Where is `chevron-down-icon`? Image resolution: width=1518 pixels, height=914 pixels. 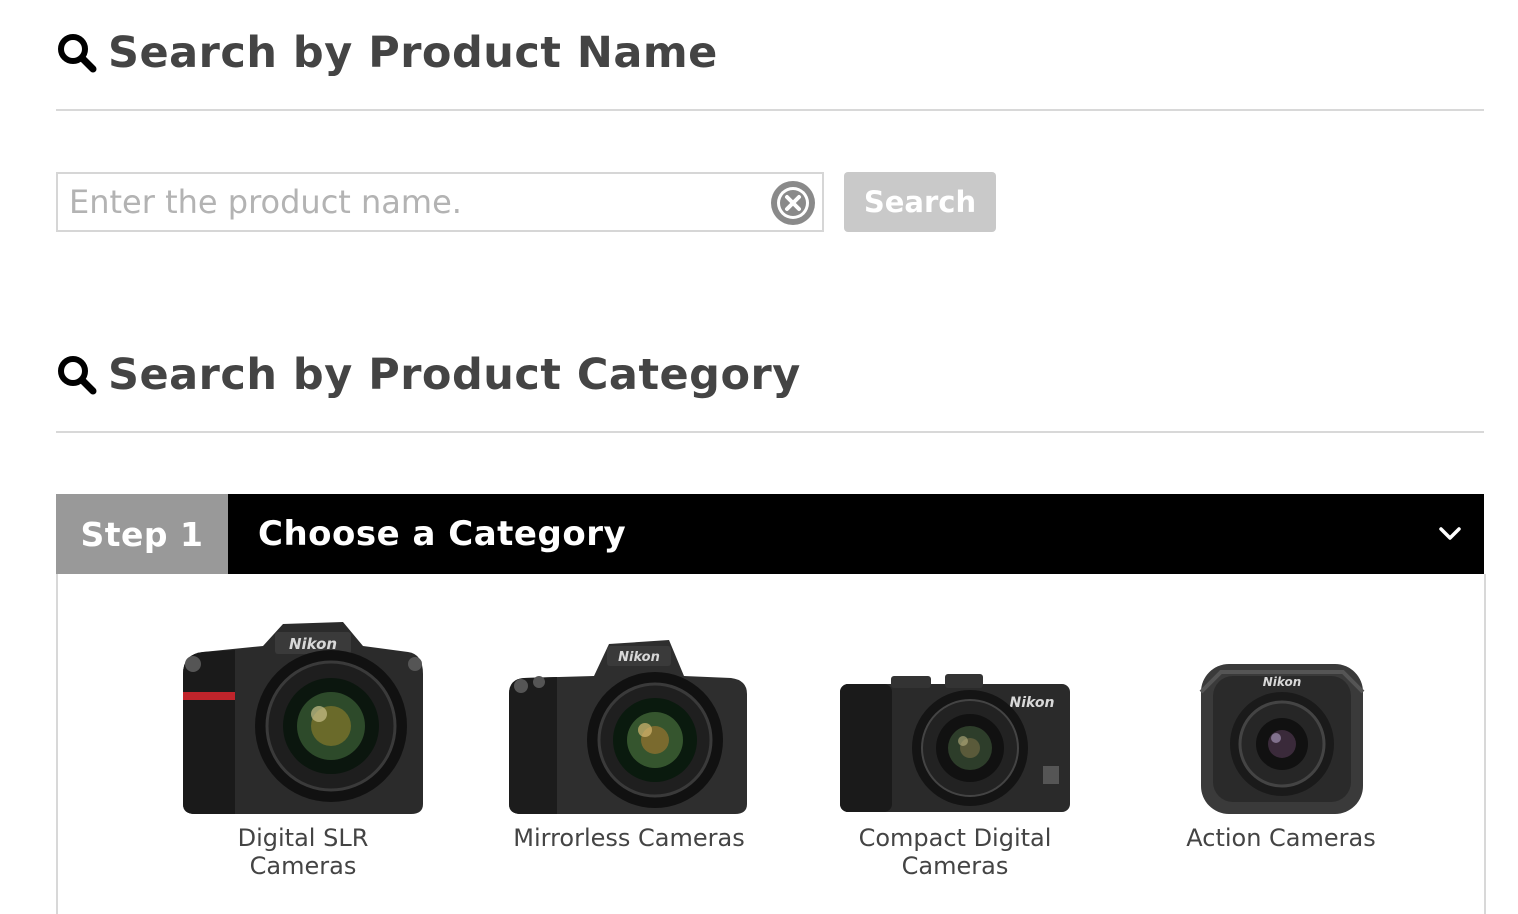 chevron-down-icon is located at coordinates (1450, 534).